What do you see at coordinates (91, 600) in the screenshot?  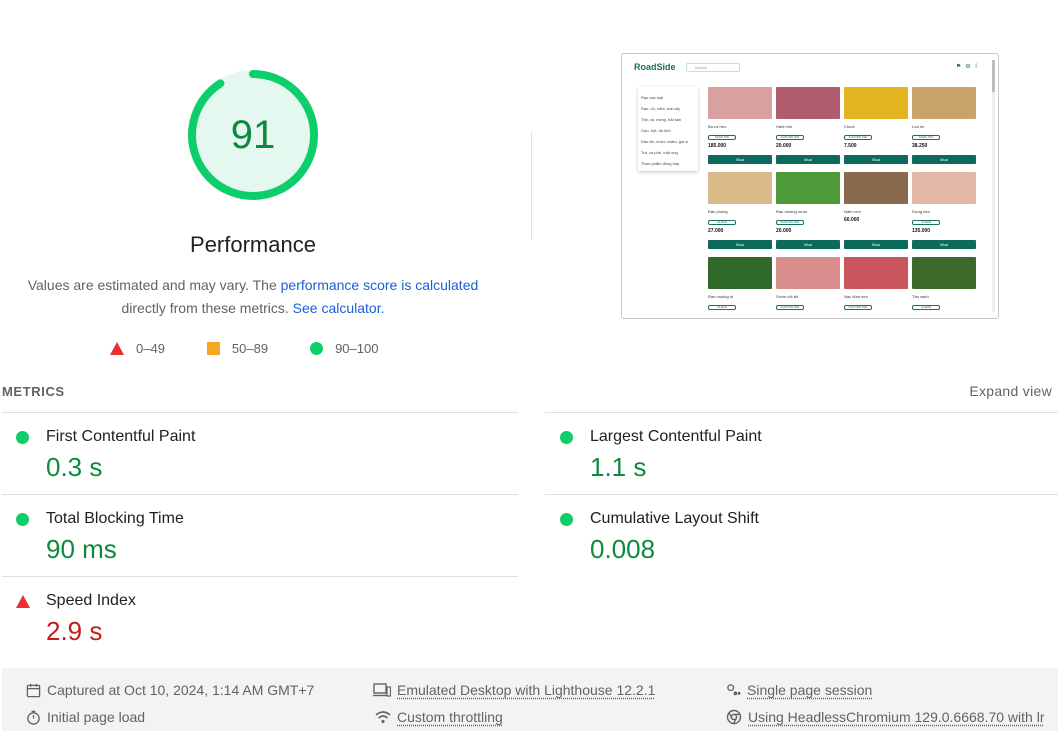 I see `metric-label: Speed Index` at bounding box center [91, 600].